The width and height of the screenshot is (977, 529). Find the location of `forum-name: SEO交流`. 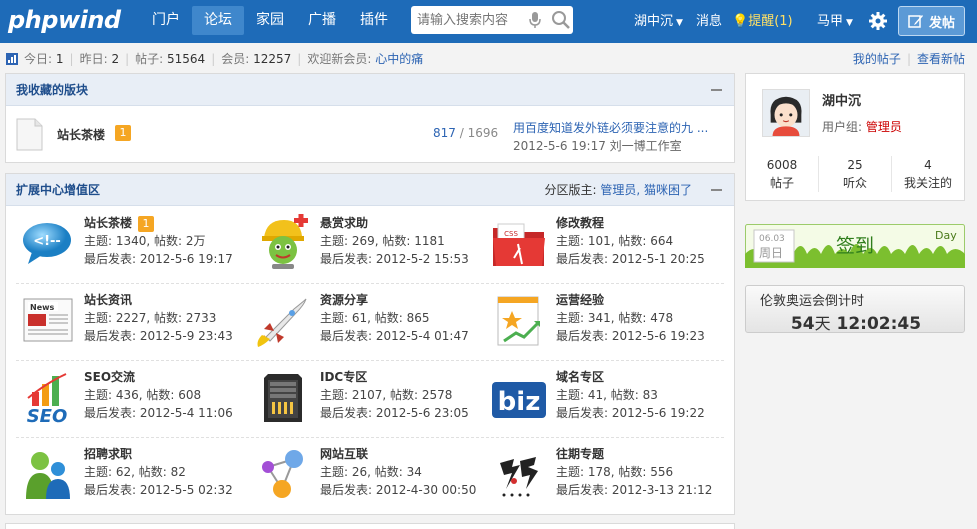

forum-name: SEO交流 is located at coordinates (158, 377).